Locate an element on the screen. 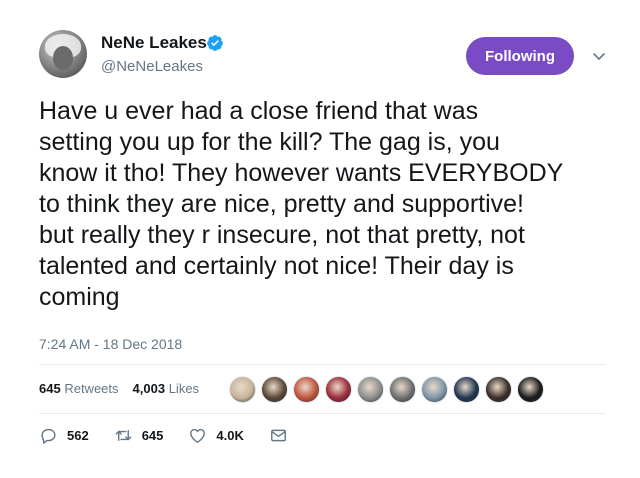  like-count: 4.0K is located at coordinates (230, 435).